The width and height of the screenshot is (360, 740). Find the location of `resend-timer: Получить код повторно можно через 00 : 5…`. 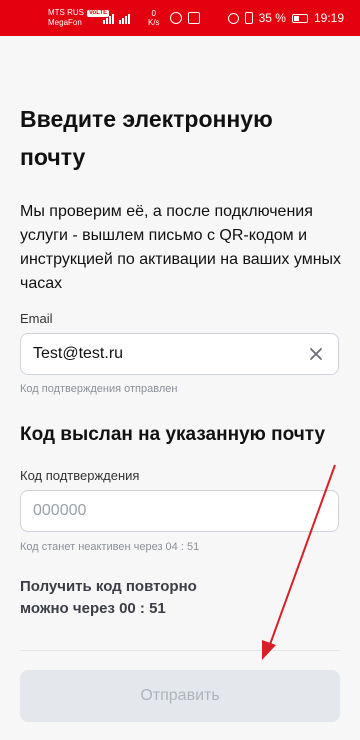

resend-timer: Получить код повторно можно через 00 : 5… is located at coordinates (108, 597).